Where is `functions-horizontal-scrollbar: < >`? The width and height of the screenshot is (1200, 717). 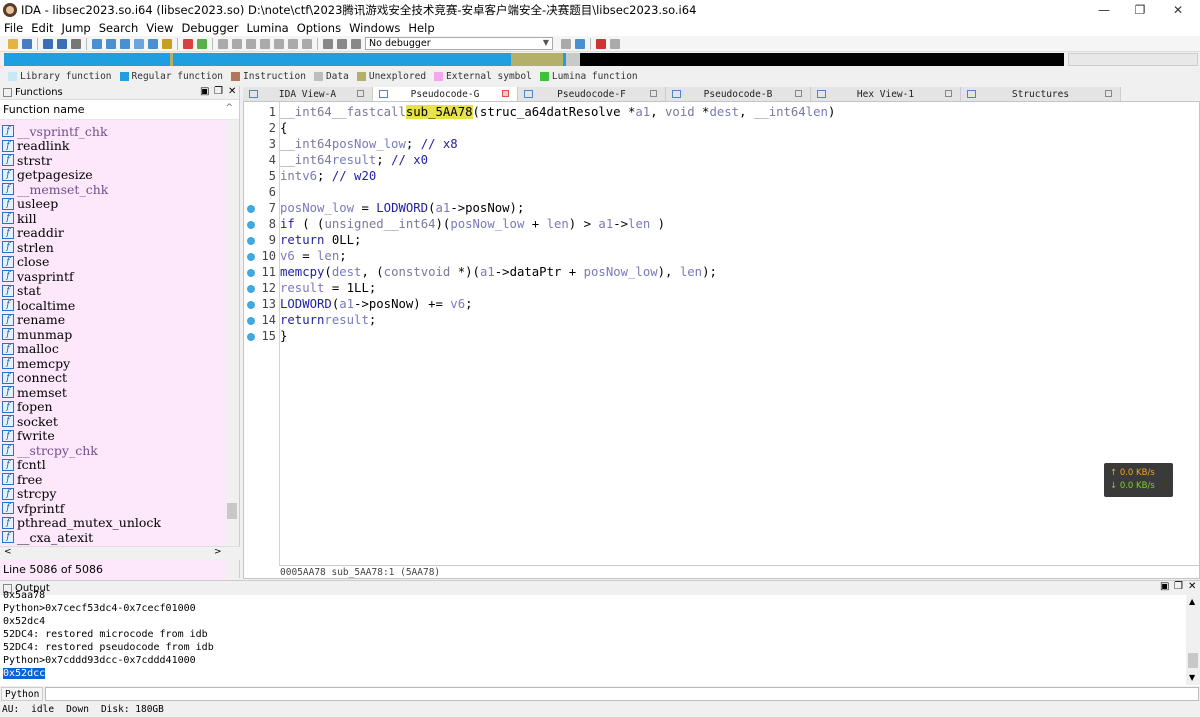
functions-horizontal-scrollbar: < > is located at coordinates (120, 553).